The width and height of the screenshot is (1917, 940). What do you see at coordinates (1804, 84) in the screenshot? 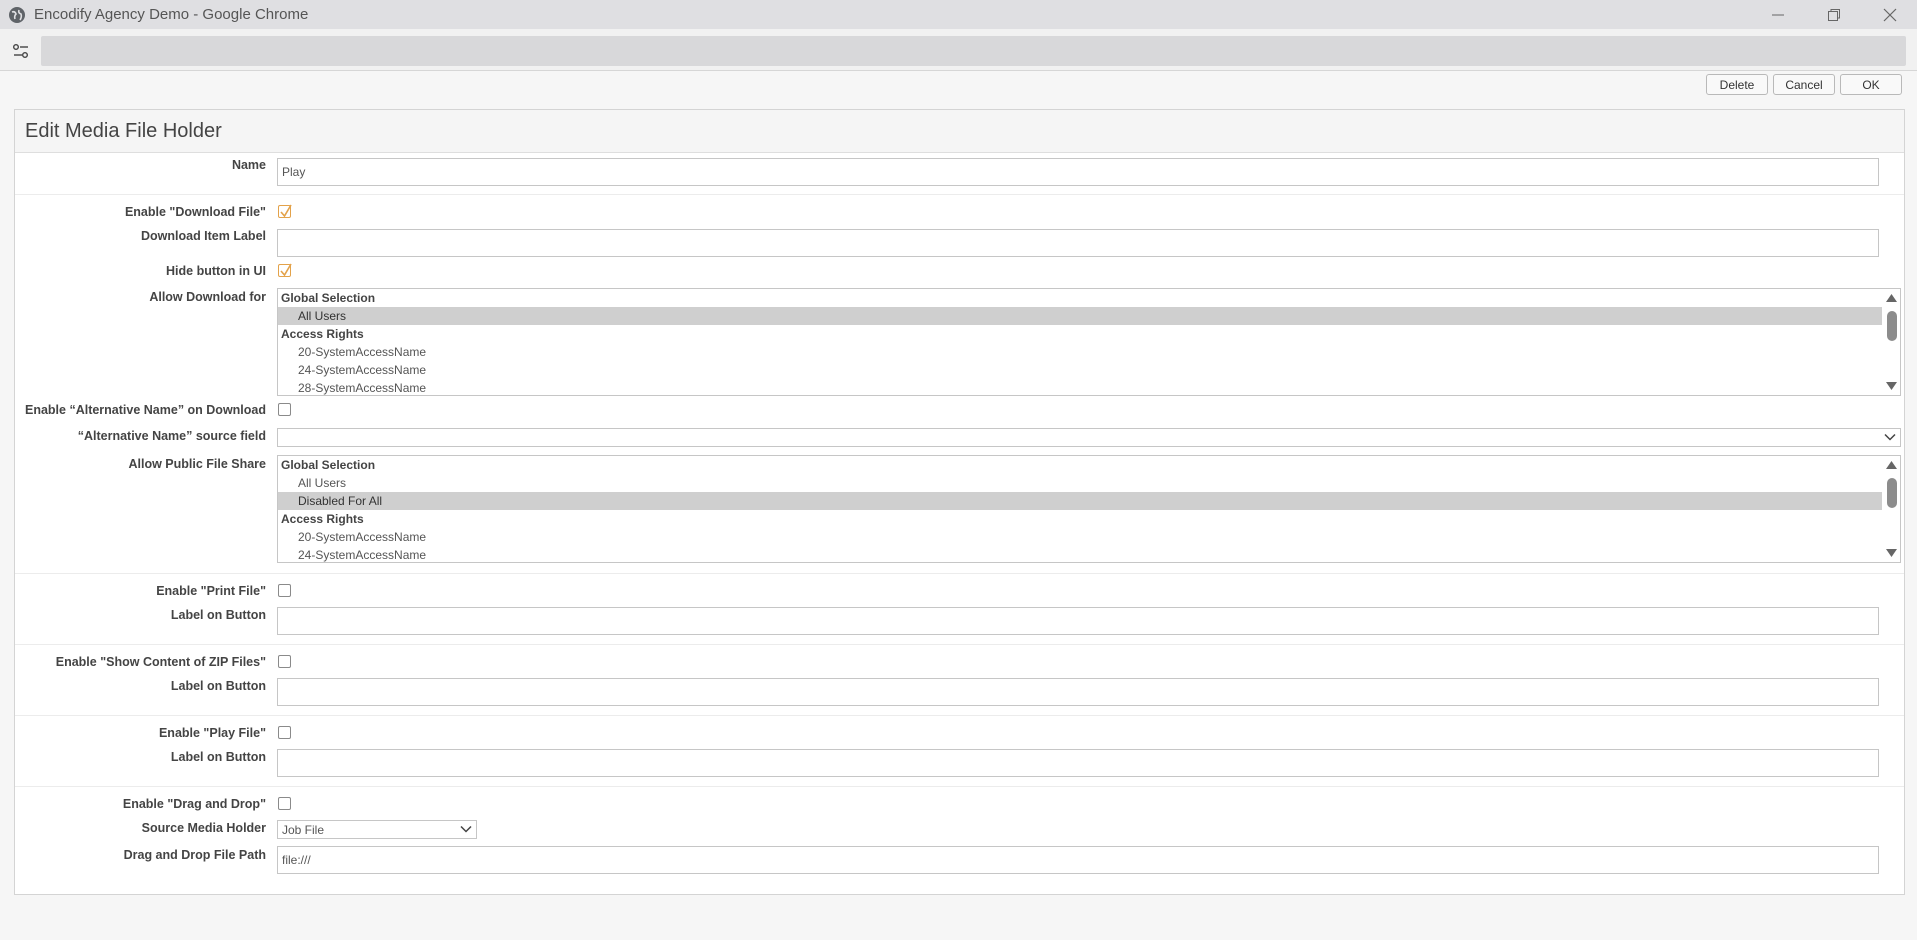
I see `cancel-button: Cancel` at bounding box center [1804, 84].